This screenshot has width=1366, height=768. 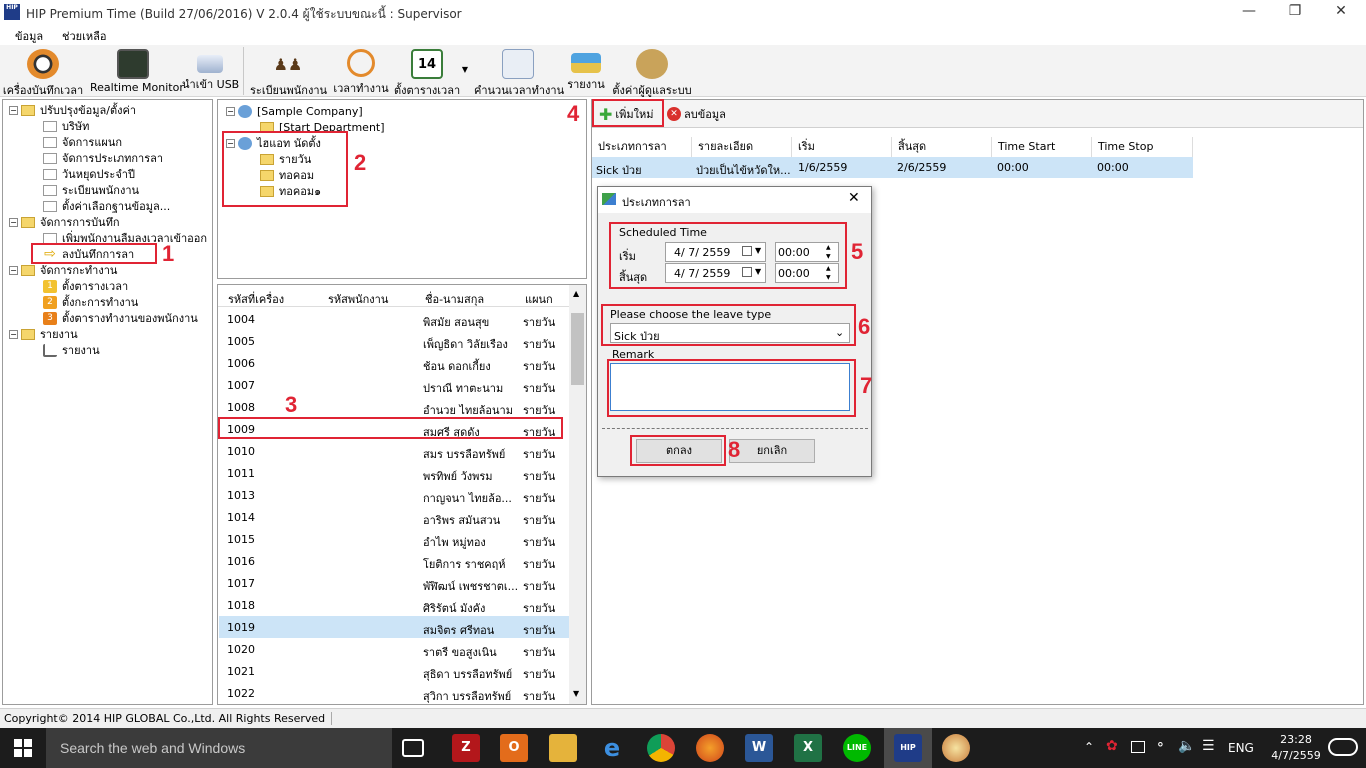 What do you see at coordinates (71, 350) in the screenshot?
I see `tree-item-report: รายงาน` at bounding box center [71, 350].